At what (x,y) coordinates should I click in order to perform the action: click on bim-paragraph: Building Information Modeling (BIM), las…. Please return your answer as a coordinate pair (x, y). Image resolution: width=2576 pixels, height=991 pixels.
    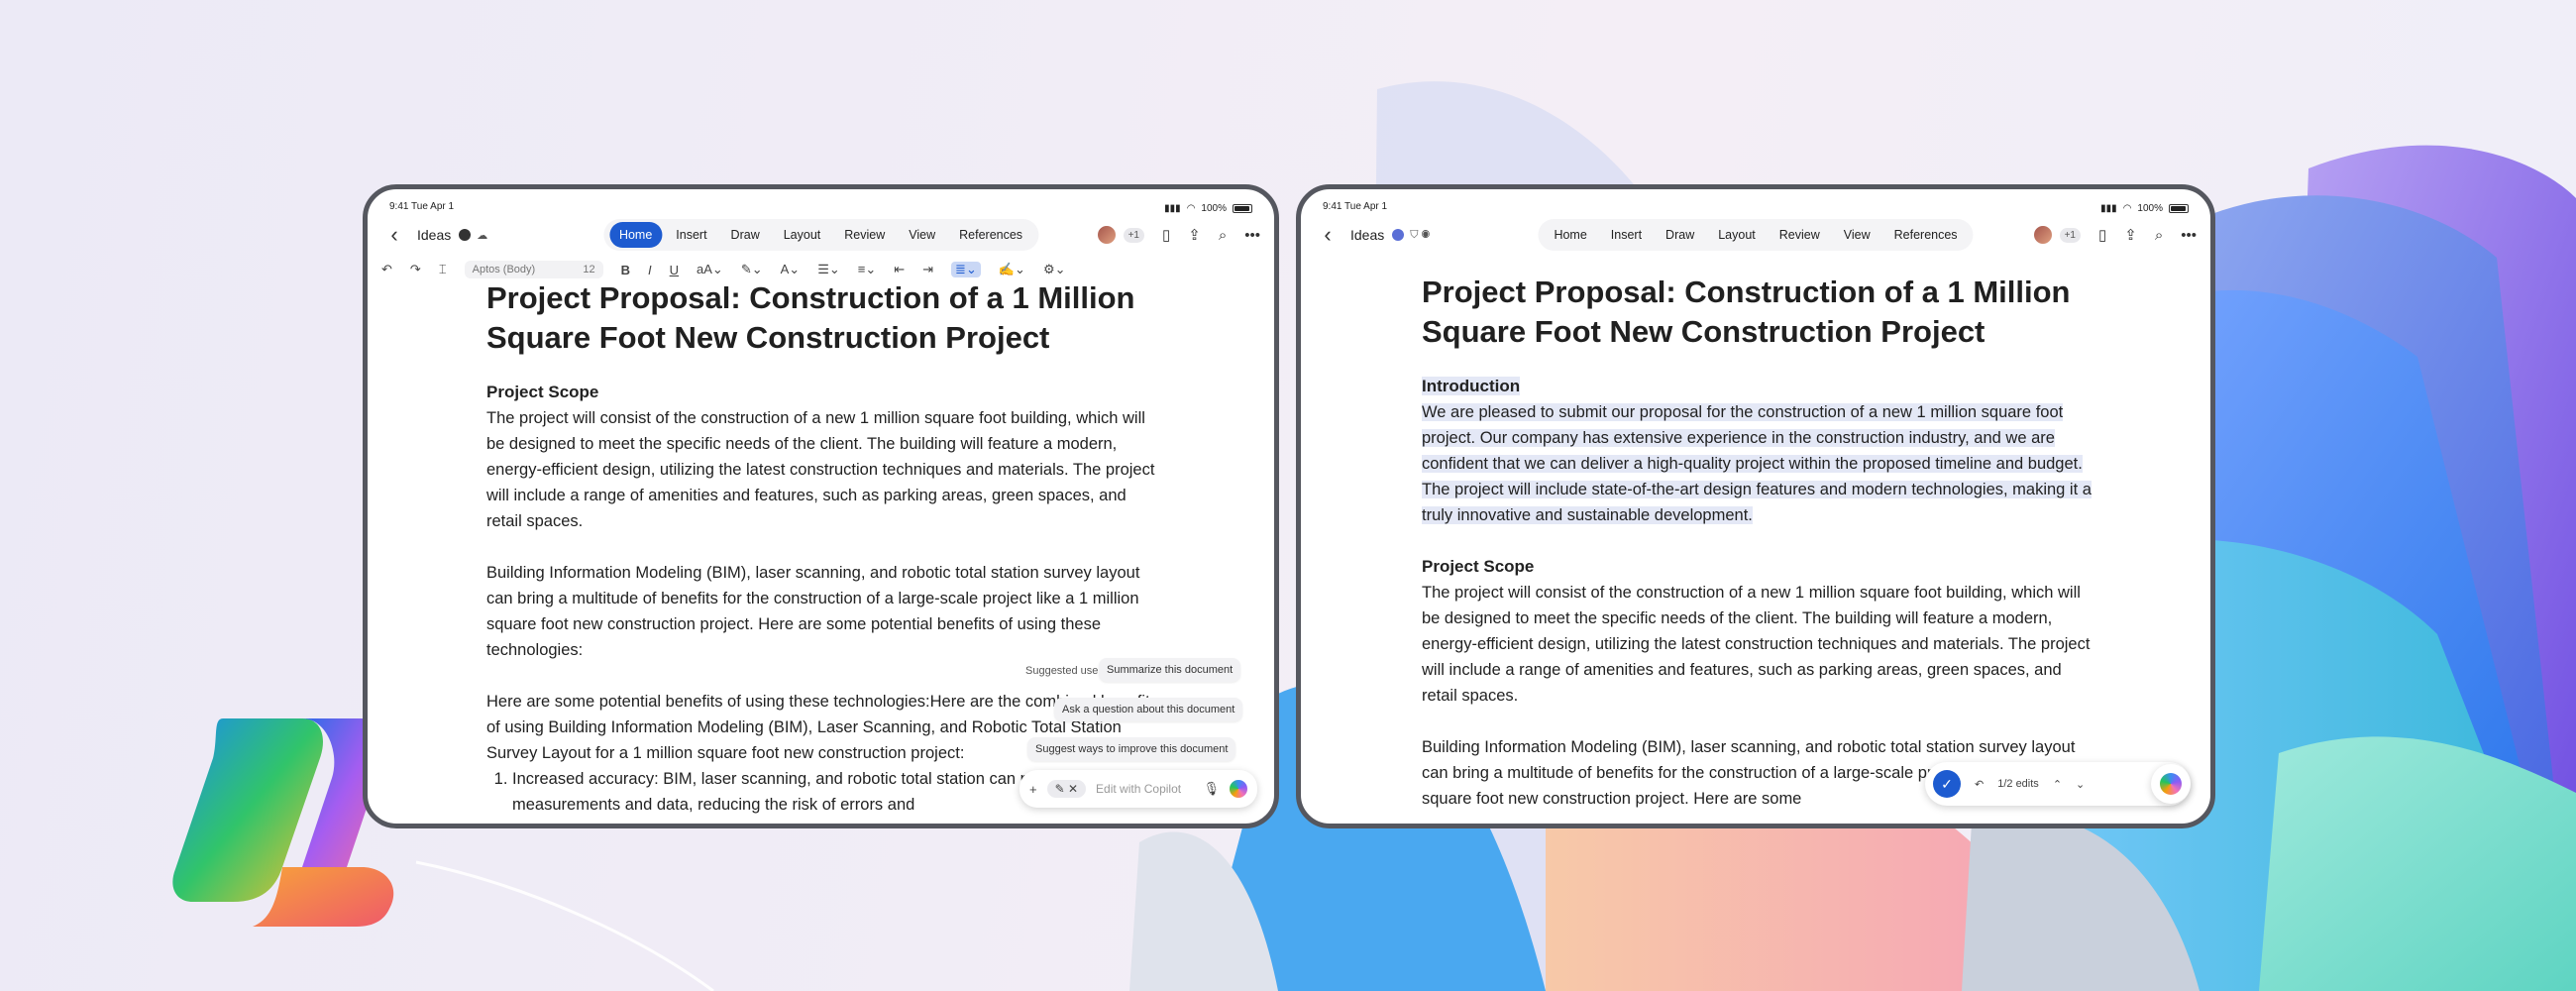
    Looking at the image, I should click on (813, 611).